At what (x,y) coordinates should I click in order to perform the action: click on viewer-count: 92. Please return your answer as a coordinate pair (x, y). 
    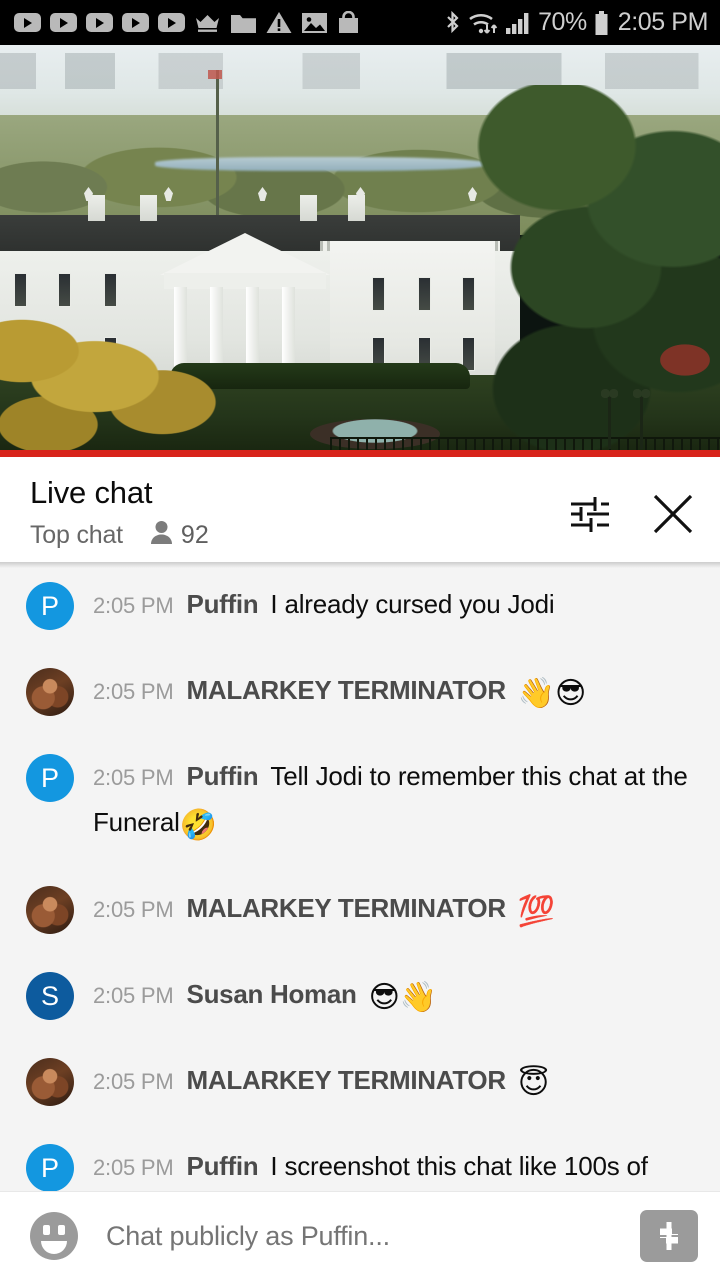
    Looking at the image, I should click on (194, 534).